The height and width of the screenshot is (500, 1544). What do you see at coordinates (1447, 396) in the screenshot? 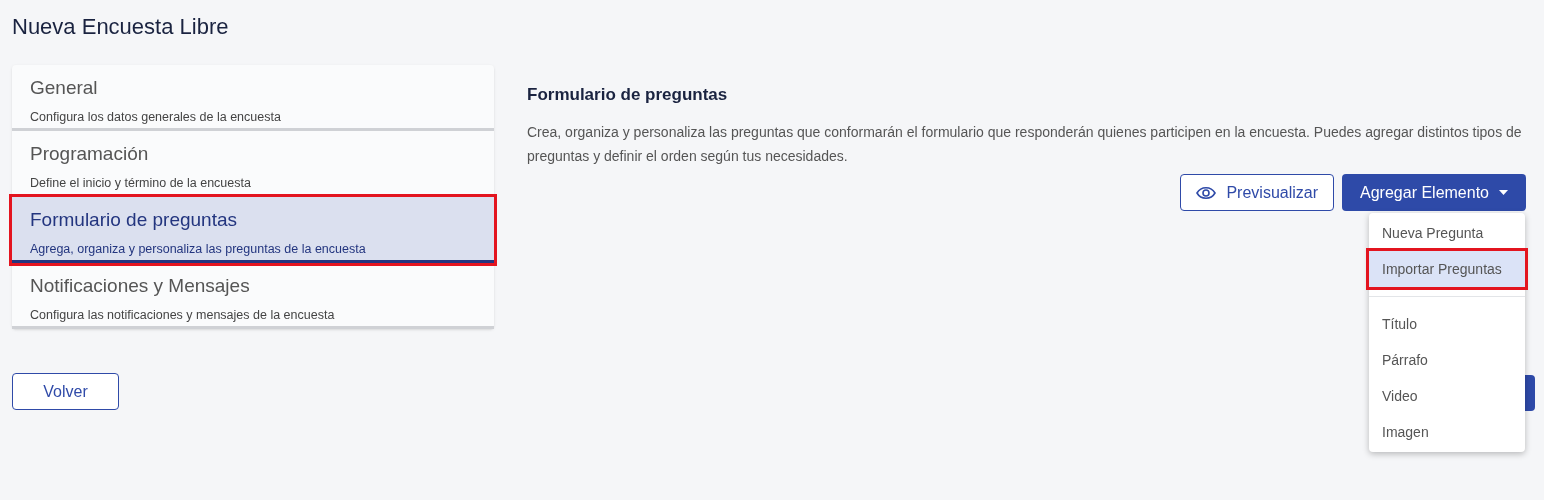
I see `menu-item: Video` at bounding box center [1447, 396].